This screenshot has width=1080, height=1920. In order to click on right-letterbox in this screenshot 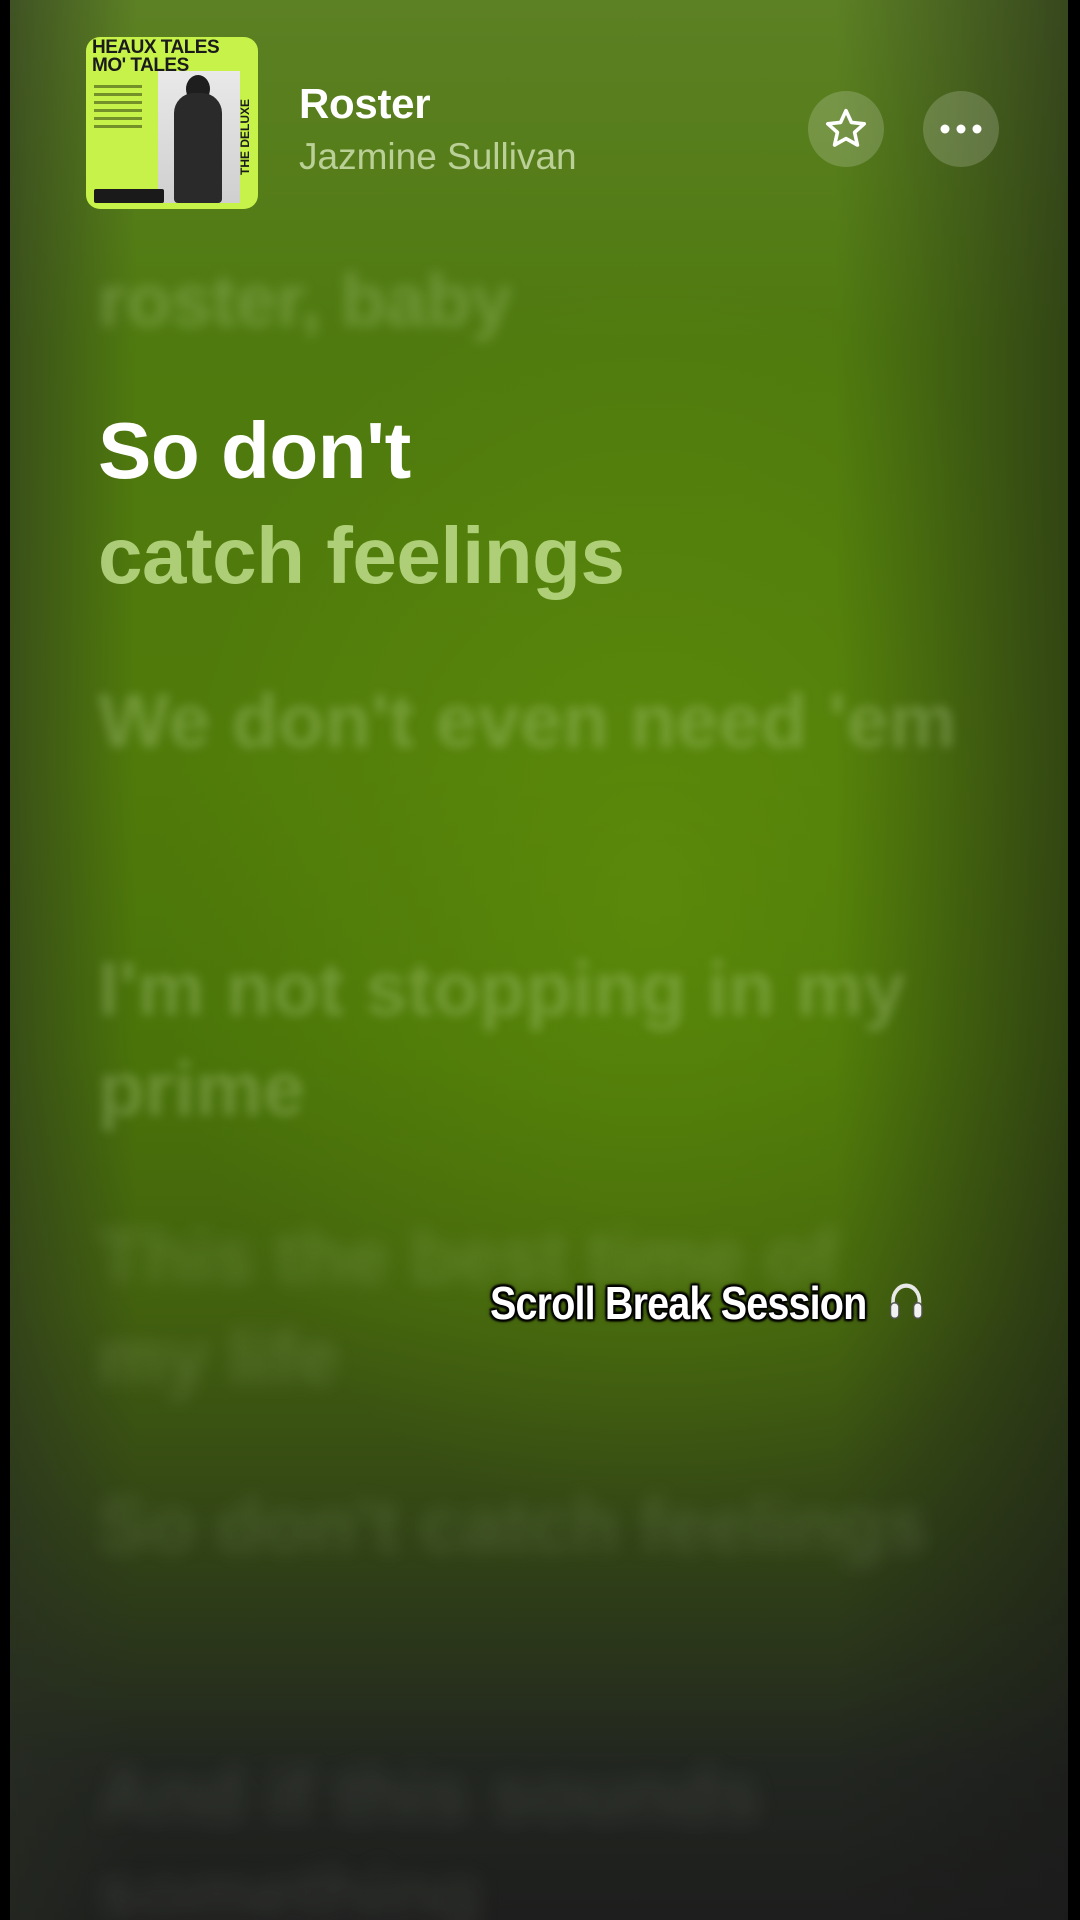, I will do `click(1074, 960)`.